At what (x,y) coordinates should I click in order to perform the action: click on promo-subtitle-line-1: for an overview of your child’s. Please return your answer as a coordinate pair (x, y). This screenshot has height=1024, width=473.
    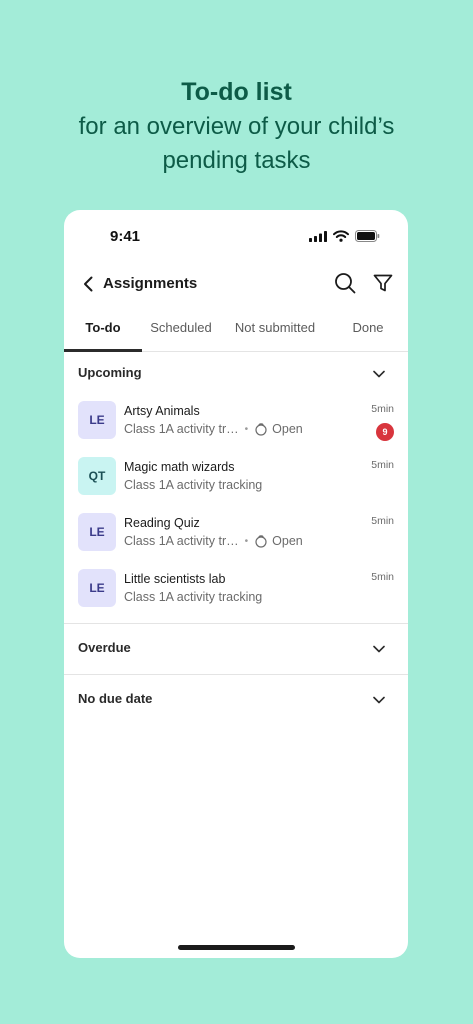
    Looking at the image, I should click on (236, 126).